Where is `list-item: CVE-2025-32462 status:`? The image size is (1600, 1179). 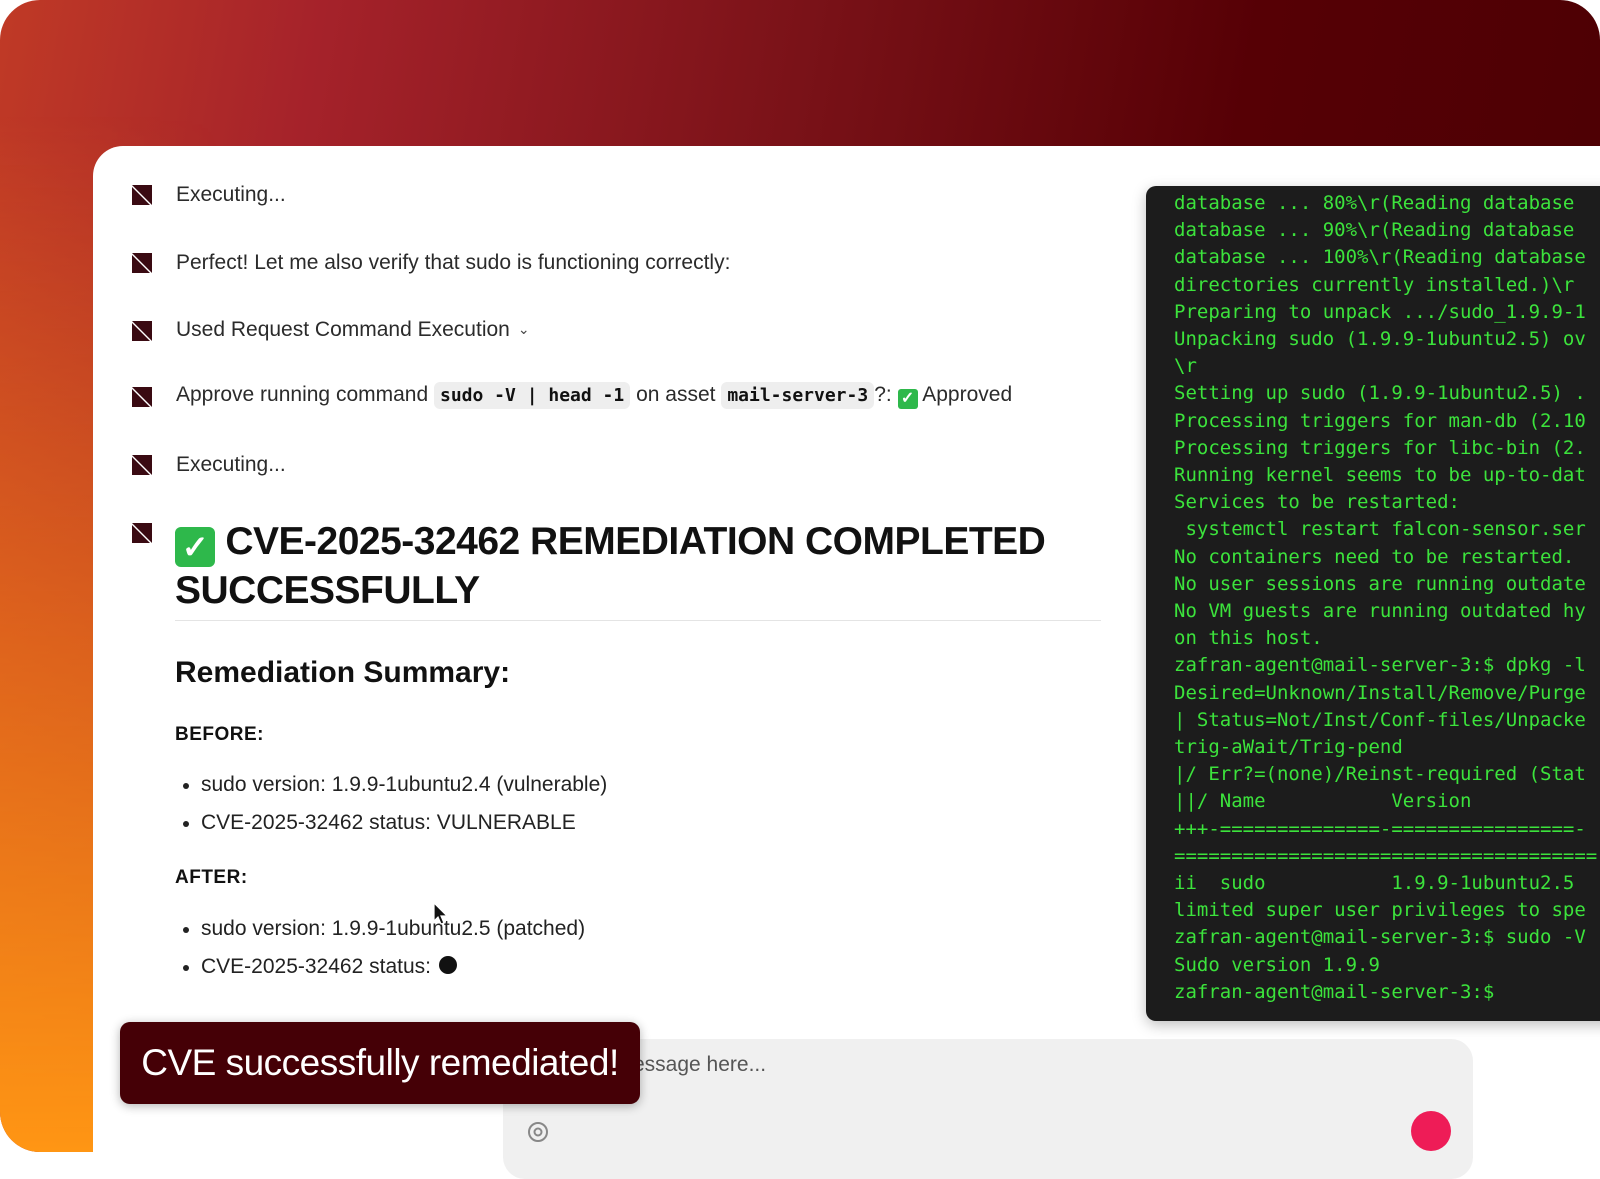
list-item: CVE-2025-32462 status: is located at coordinates (380, 971).